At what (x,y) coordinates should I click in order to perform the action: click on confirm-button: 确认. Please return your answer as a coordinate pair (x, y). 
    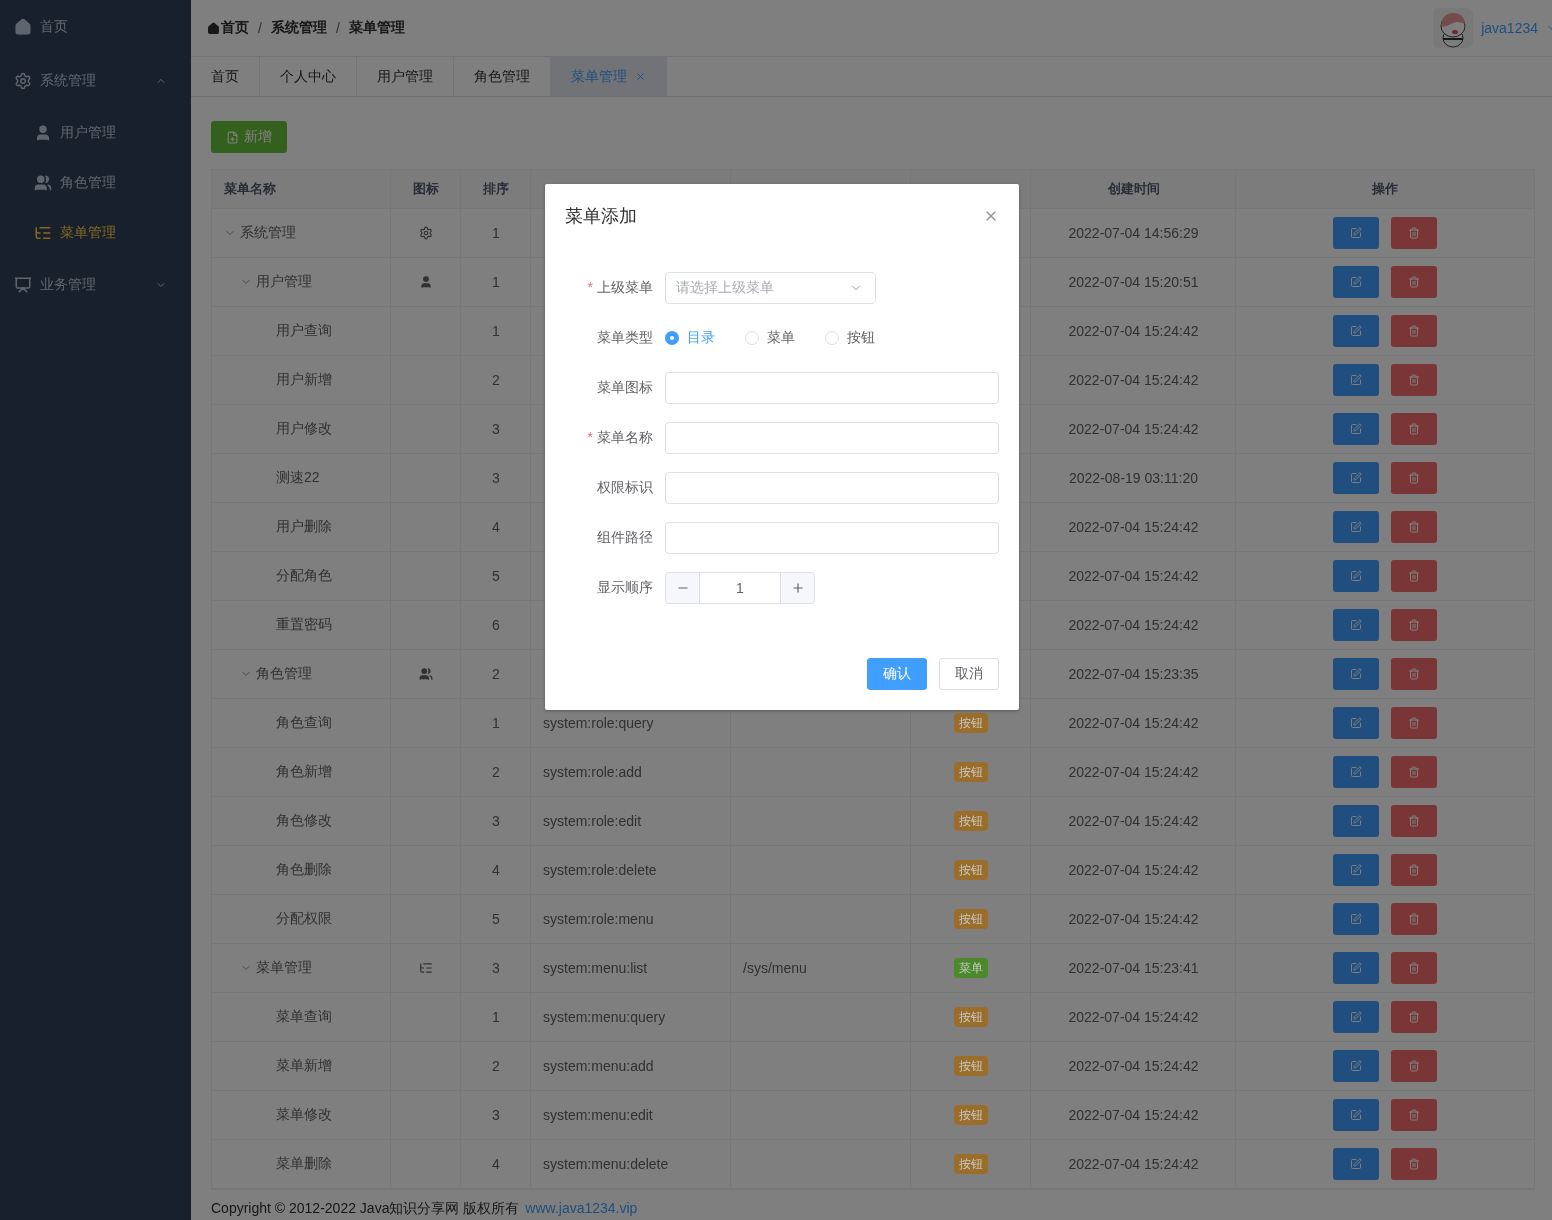
    Looking at the image, I should click on (897, 674).